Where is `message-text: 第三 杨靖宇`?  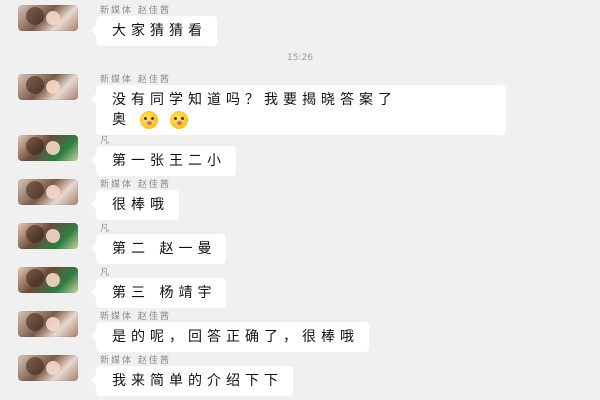 message-text: 第三 杨靖宇 is located at coordinates (164, 293).